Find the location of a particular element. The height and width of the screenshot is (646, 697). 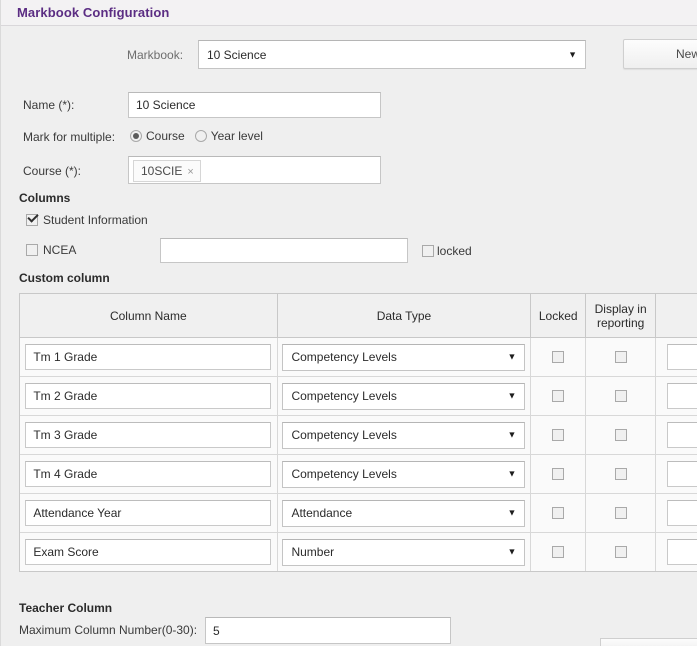

ncea-locked-label: locked is located at coordinates (454, 251).